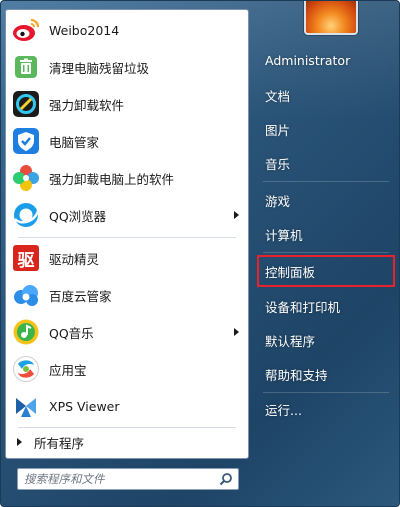 Image resolution: width=400 pixels, height=507 pixels. Describe the element at coordinates (80, 296) in the screenshot. I see `program-label: 百度云管家` at that location.